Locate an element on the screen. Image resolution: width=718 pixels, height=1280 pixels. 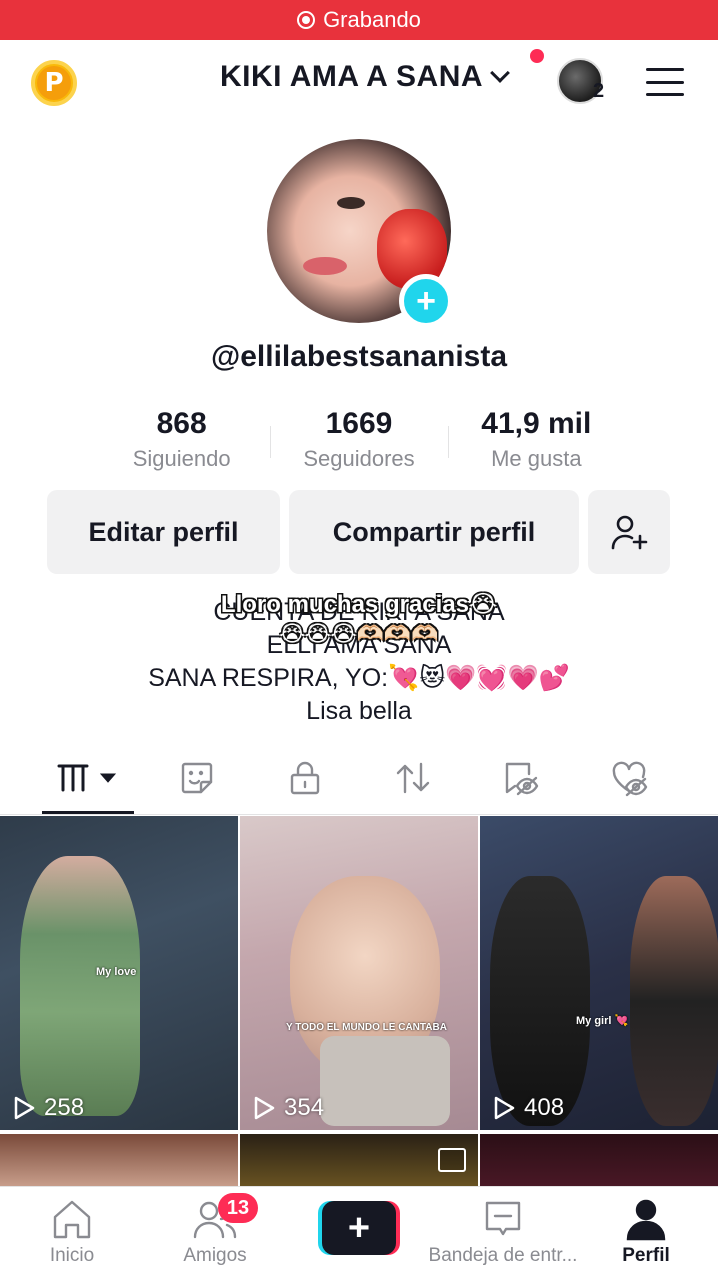
share-profile-button: Compartir perfil is located at coordinates (434, 532).